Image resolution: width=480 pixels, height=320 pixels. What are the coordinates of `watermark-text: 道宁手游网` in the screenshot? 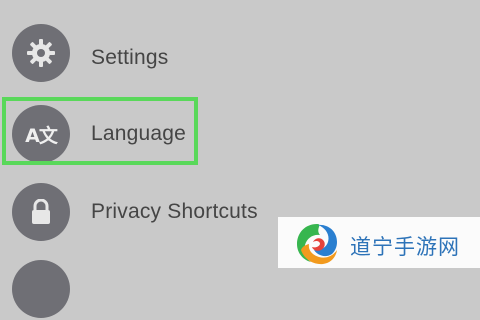 It's located at (405, 247).